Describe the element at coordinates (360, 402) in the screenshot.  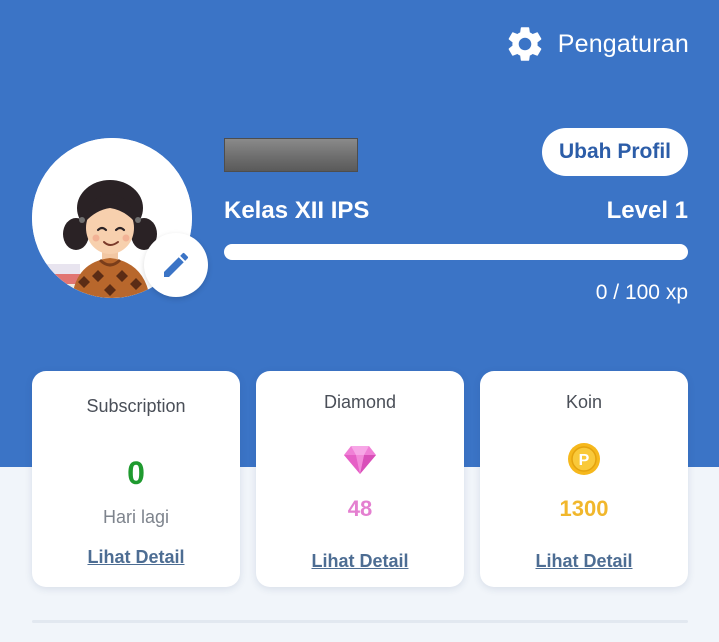
I see `diamond-title: Diamond` at that location.